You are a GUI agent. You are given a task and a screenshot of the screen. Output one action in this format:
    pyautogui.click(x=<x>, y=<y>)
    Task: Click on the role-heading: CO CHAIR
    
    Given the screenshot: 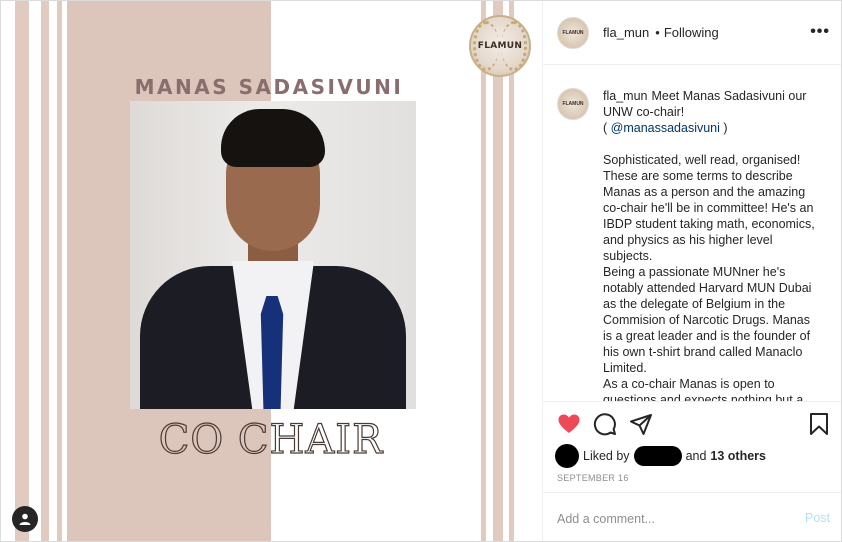 What is the action you would take?
    pyautogui.click(x=271, y=439)
    